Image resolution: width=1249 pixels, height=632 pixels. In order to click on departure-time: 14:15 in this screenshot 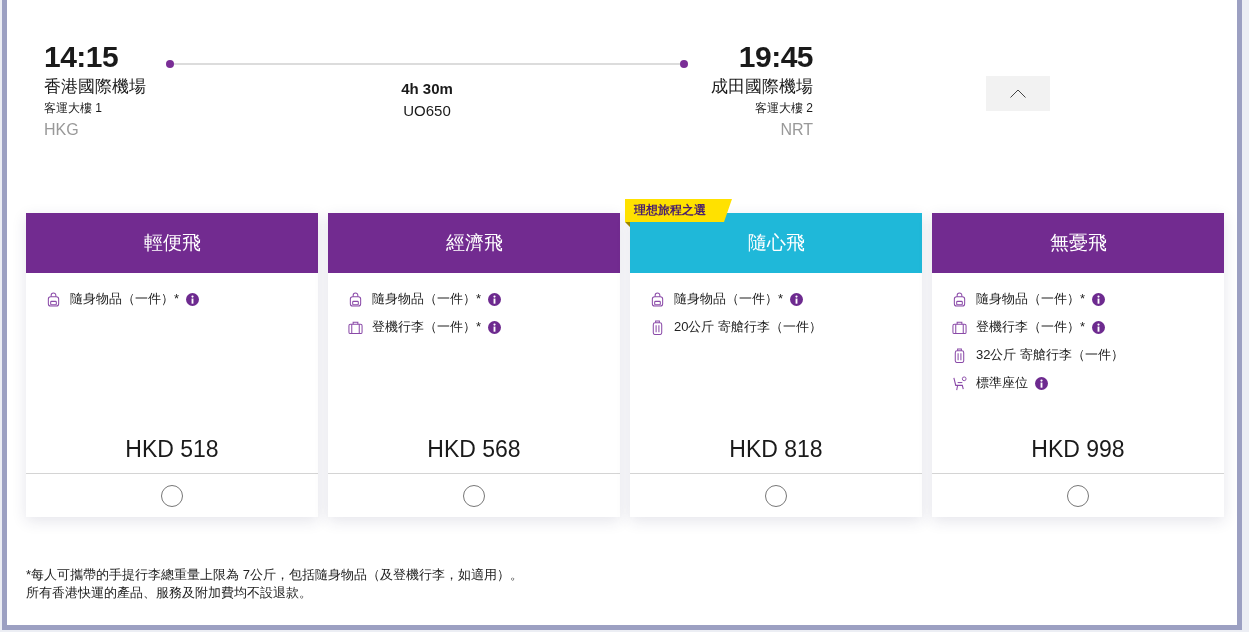, I will do `click(81, 57)`.